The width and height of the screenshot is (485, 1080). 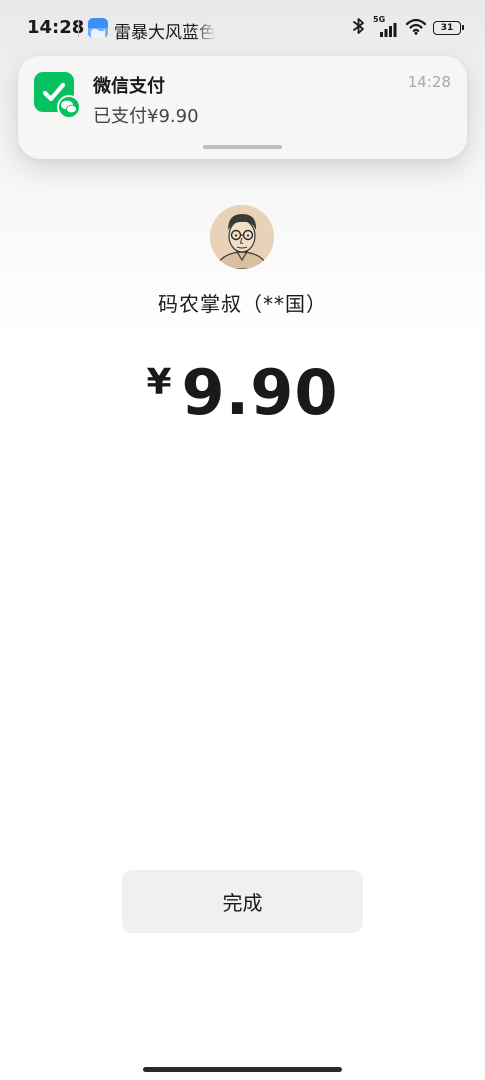 I want to click on battery-level: 31, so click(x=447, y=28).